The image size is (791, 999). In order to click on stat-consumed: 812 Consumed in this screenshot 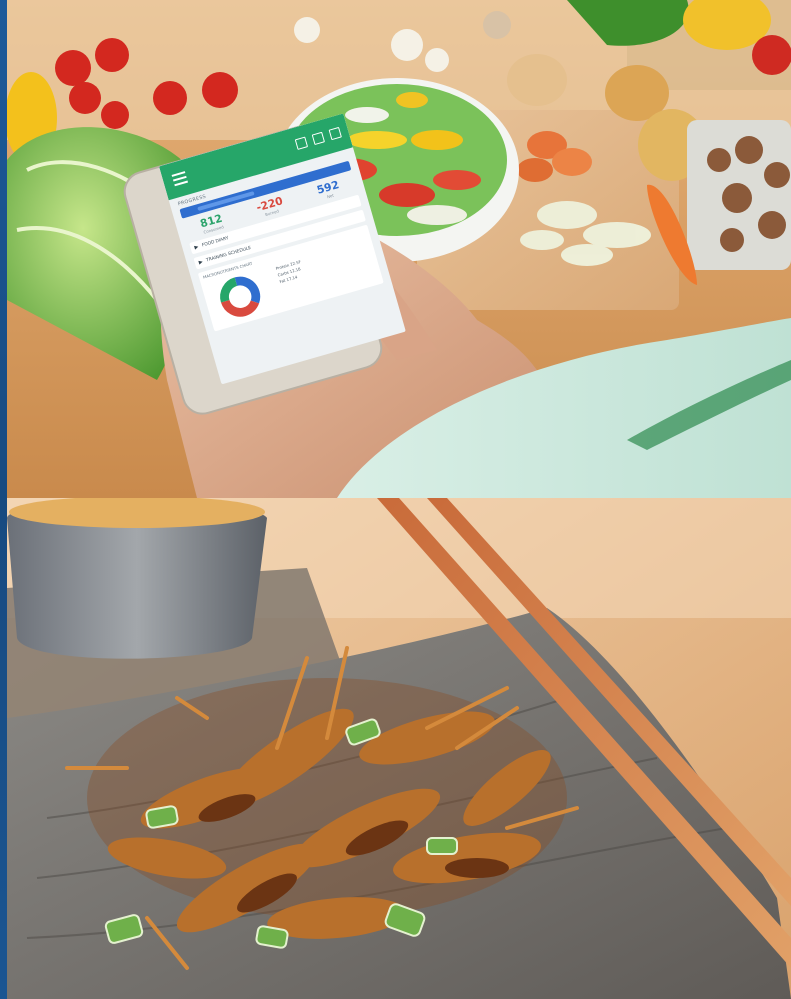, I will do `click(211, 223)`.